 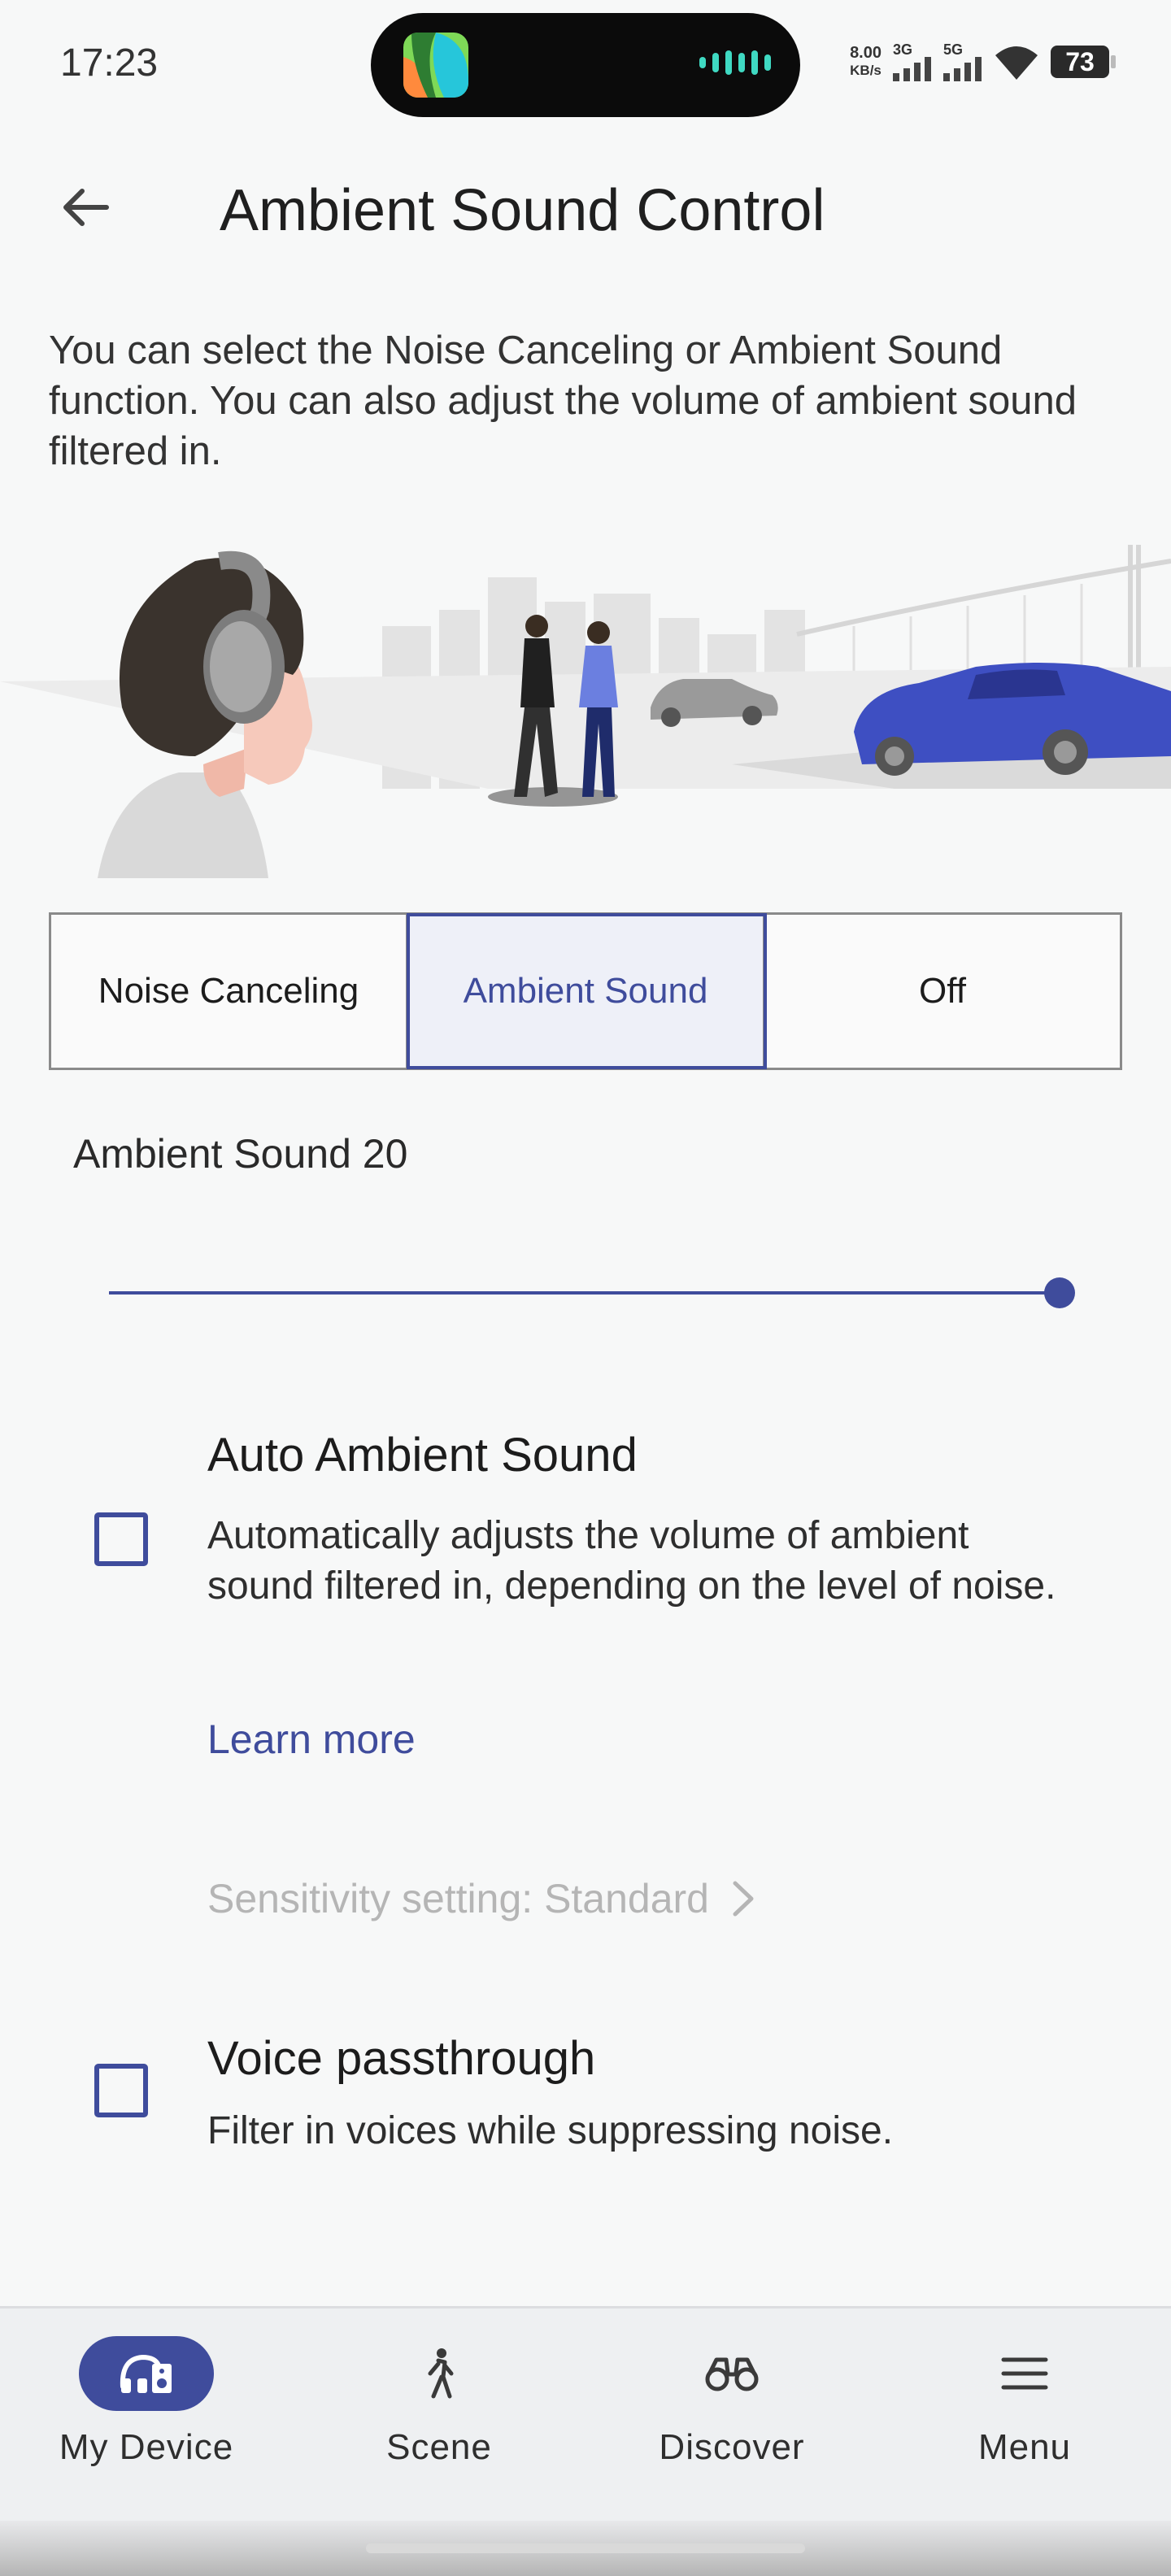 I want to click on headphones-device-icon, so click(x=146, y=2374).